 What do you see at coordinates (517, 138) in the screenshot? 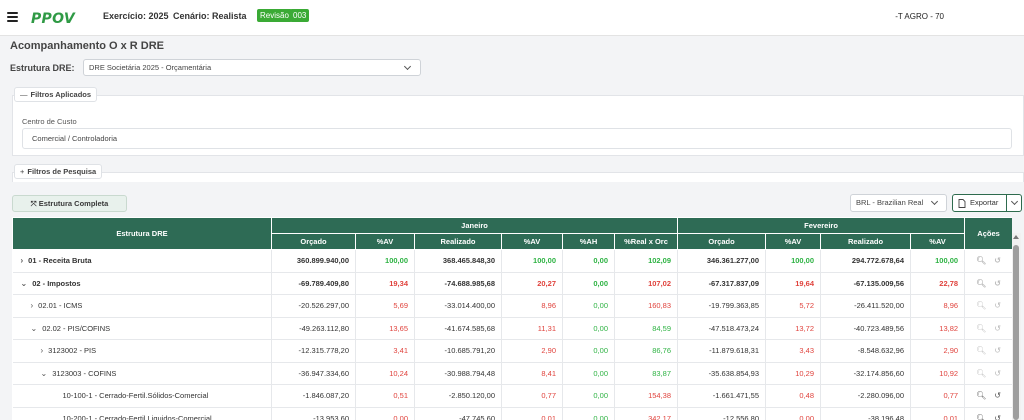
I see `cost-center-field: Comercial / Controladoria` at bounding box center [517, 138].